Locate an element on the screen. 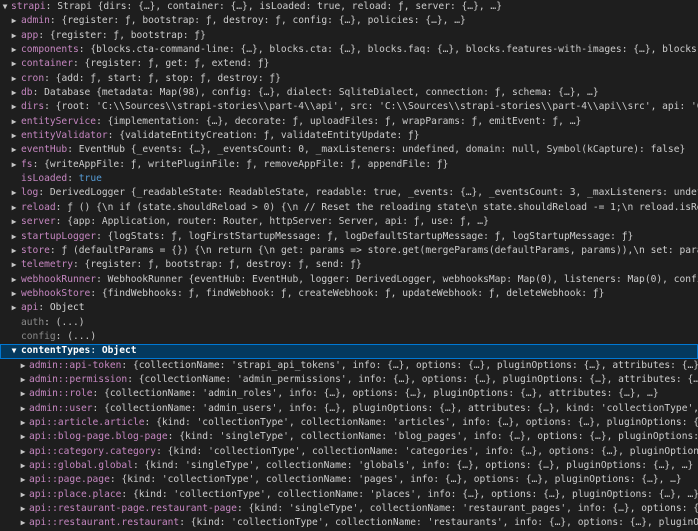  property-key: log is located at coordinates (30, 193).